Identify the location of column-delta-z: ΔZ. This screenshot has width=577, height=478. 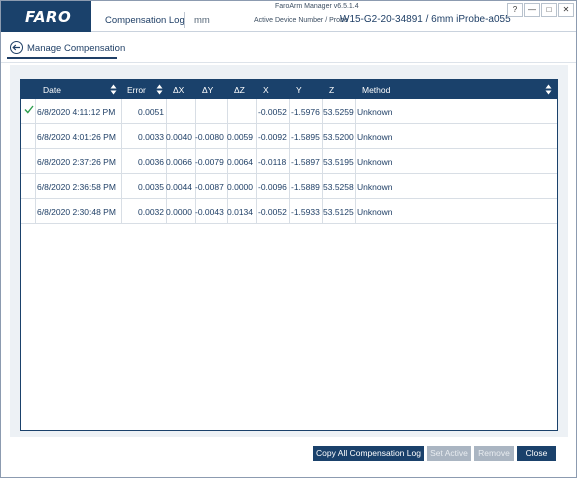
(239, 90).